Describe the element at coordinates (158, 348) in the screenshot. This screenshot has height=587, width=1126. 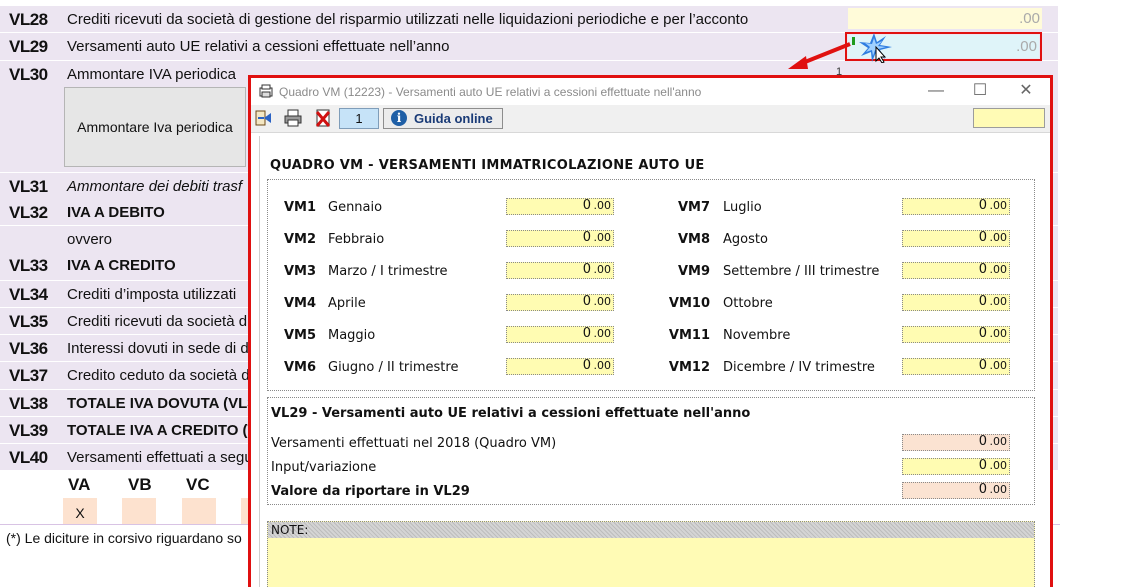
I see `form-row-description: Interessi dovuti in sede di d` at that location.